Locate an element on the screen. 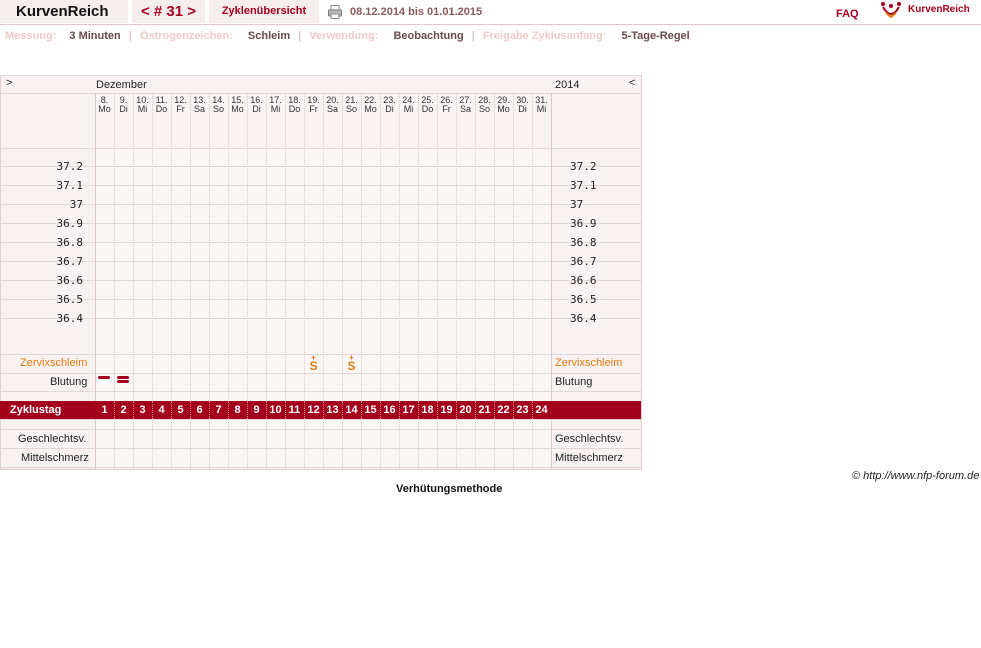  day-header: 17. Mi is located at coordinates (275, 105).